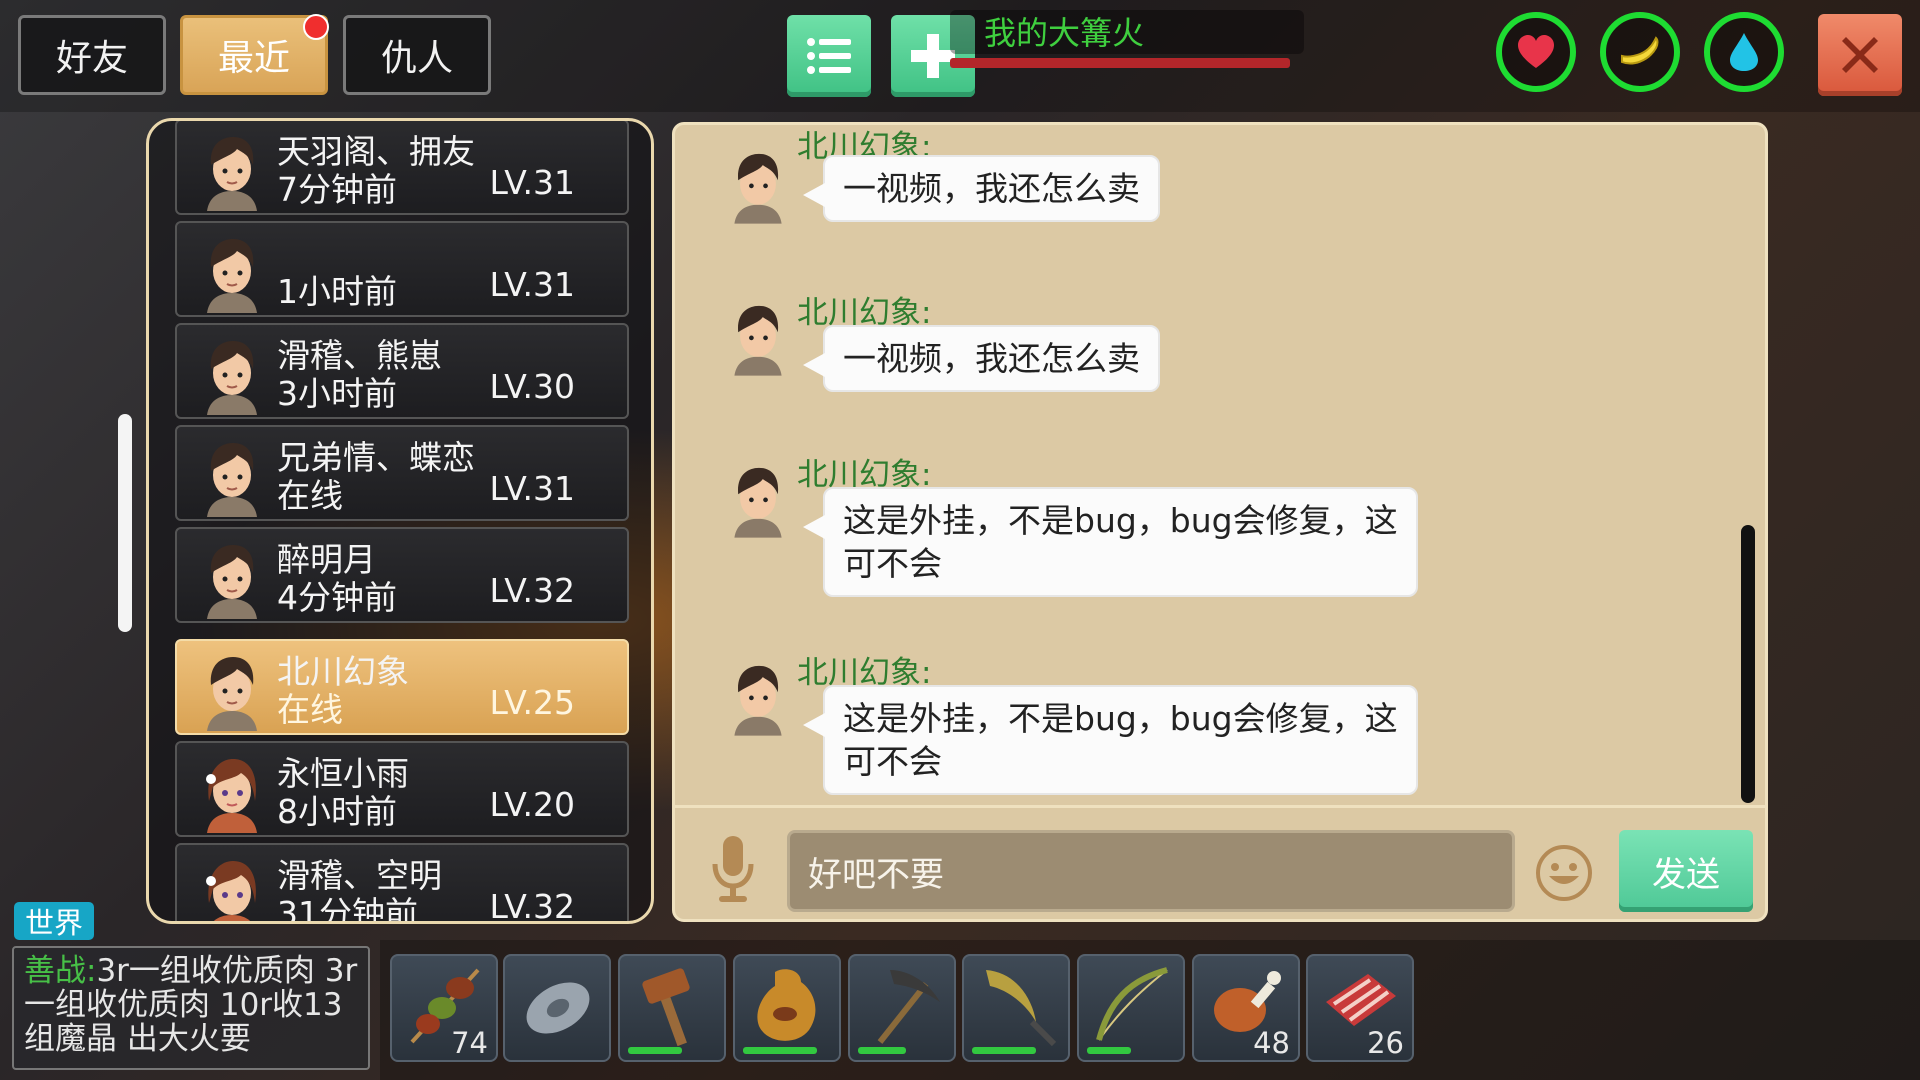 This screenshot has width=1920, height=1080. What do you see at coordinates (1686, 871) in the screenshot?
I see `send-button: 发送` at bounding box center [1686, 871].